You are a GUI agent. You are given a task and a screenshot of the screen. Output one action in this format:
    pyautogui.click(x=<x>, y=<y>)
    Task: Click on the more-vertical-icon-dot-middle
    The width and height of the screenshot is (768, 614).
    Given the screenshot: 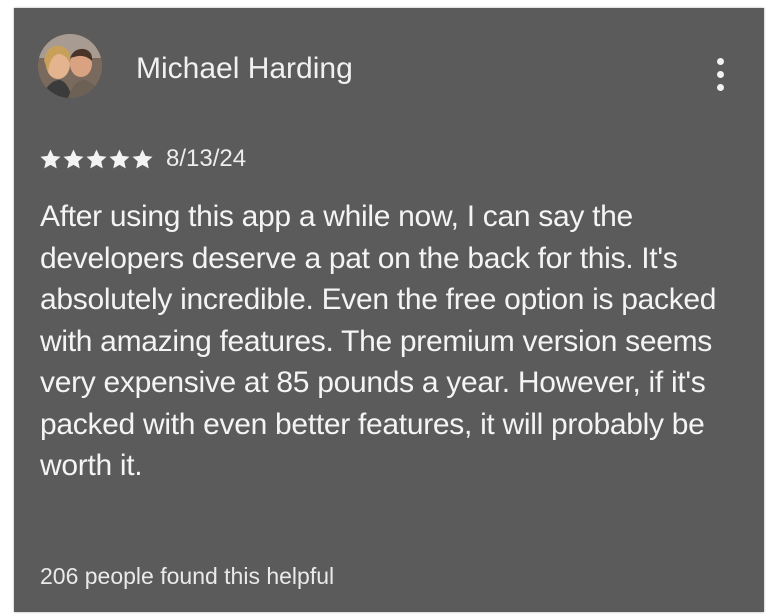 What is the action you would take?
    pyautogui.click(x=720, y=74)
    